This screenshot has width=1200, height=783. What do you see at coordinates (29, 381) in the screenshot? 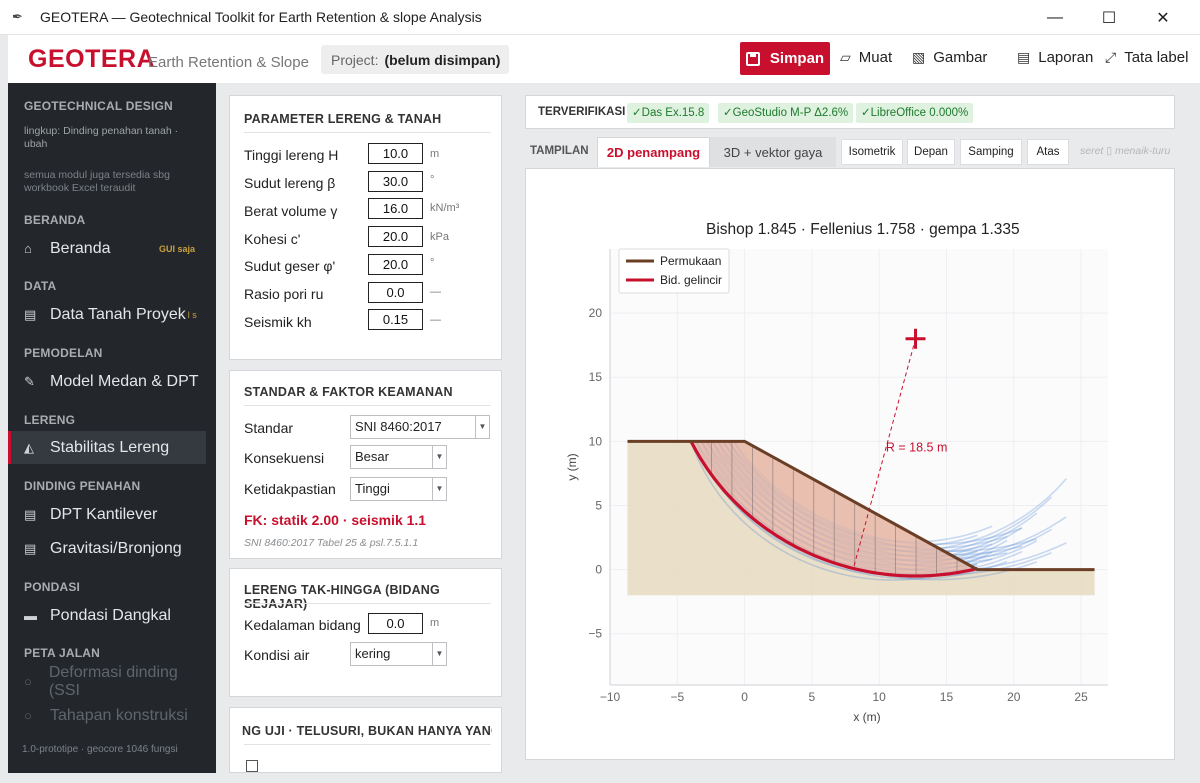
I see `pencil-icon: ✎` at bounding box center [29, 381].